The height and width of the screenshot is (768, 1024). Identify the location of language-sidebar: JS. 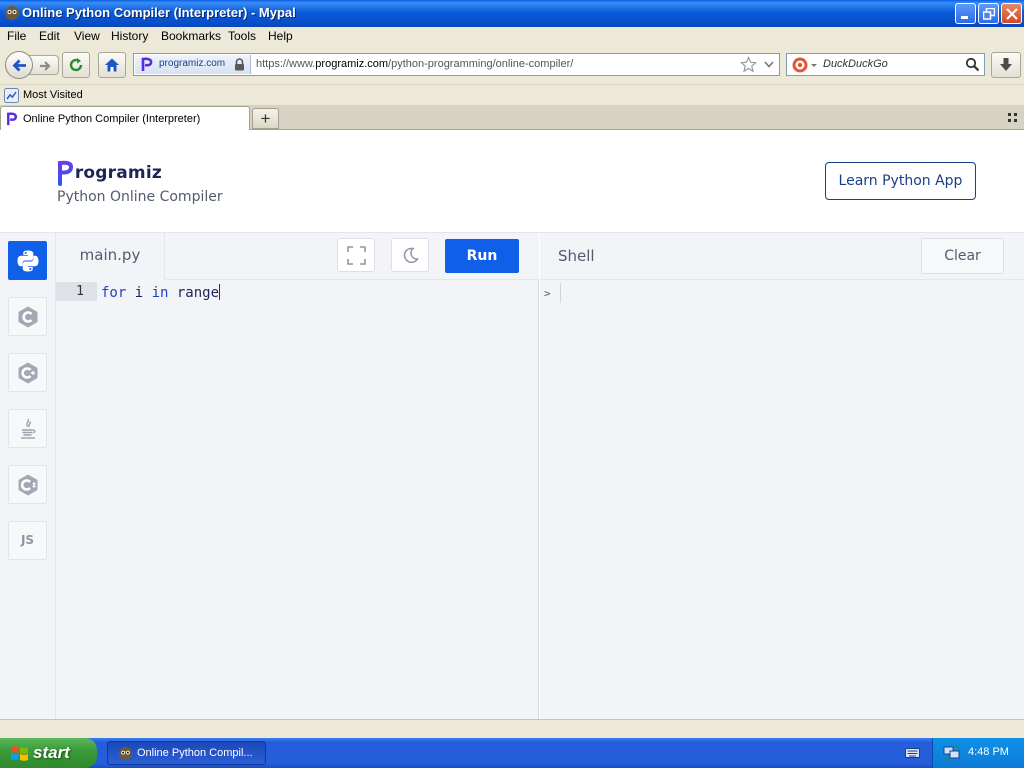
(28, 476).